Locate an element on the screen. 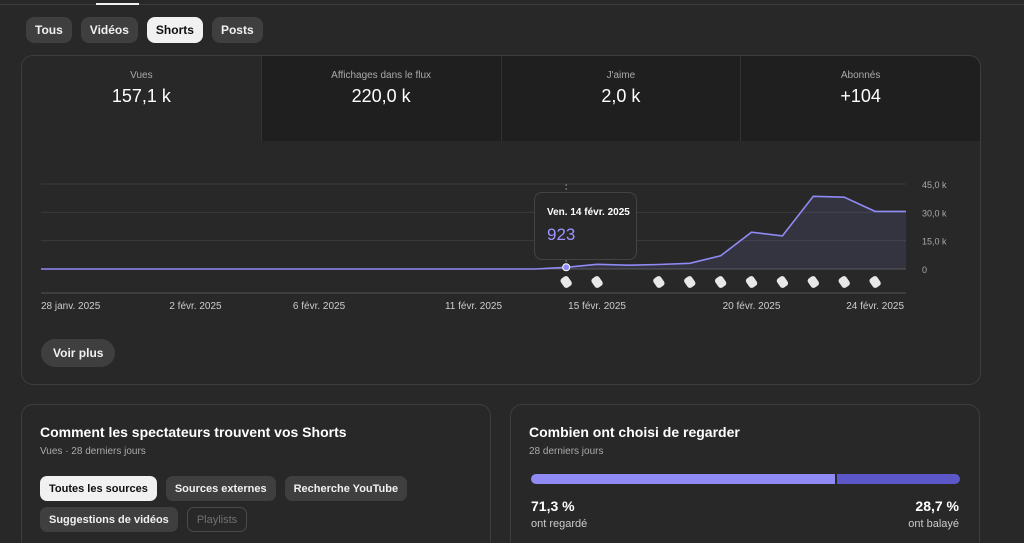  x-tick-label: 2 févr. 2025 is located at coordinates (195, 306).